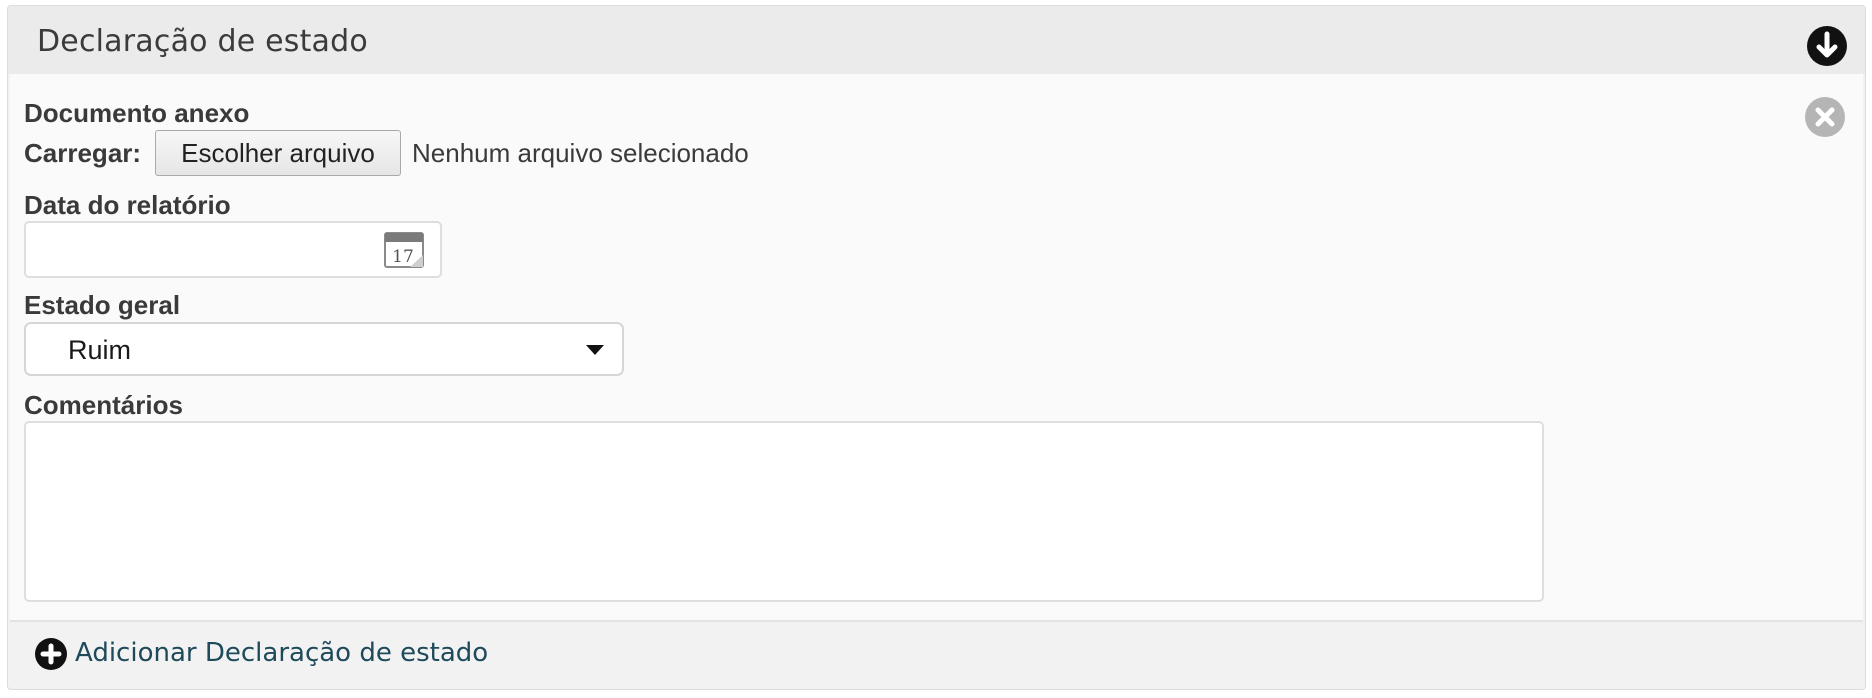 This screenshot has width=1872, height=698. What do you see at coordinates (595, 350) in the screenshot?
I see `chevron-down-icon` at bounding box center [595, 350].